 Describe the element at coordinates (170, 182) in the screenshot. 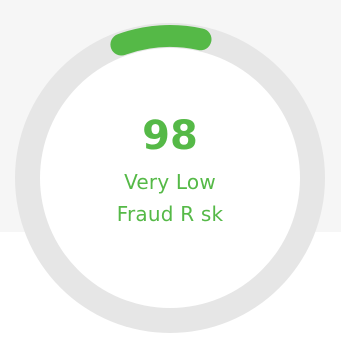

I see `risk-rating-label: Very Low` at that location.